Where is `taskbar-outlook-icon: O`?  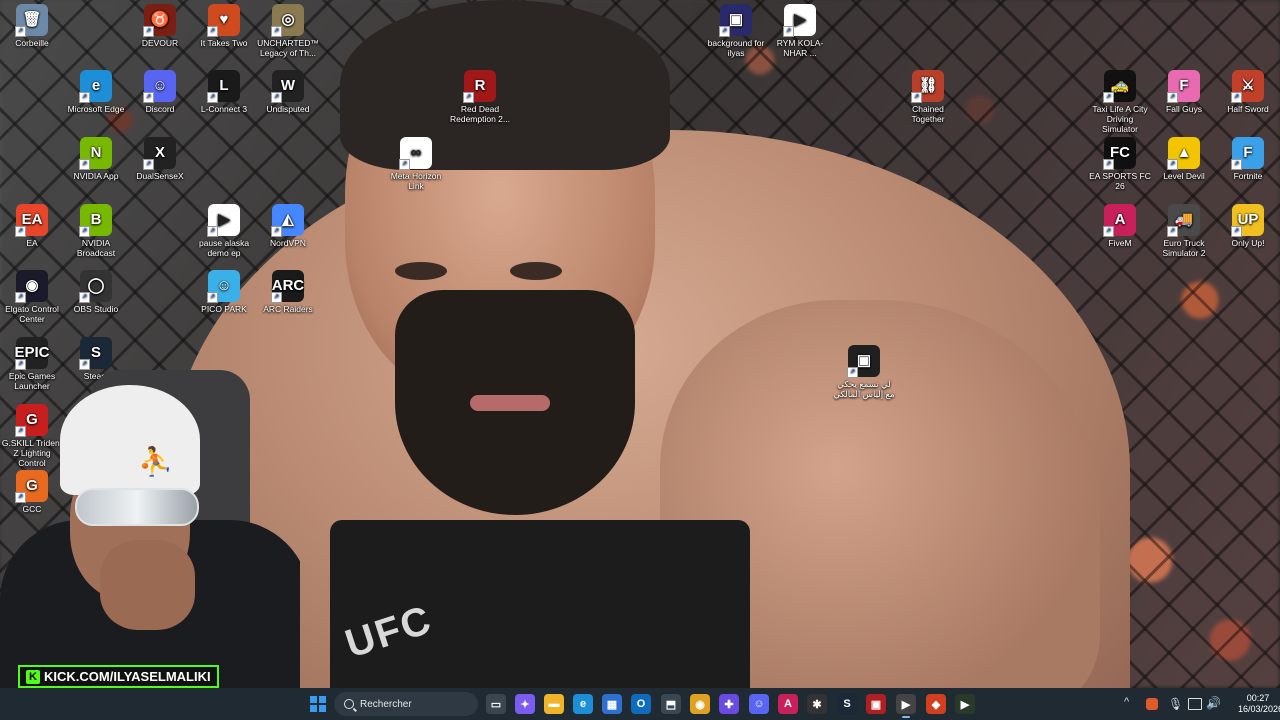 taskbar-outlook-icon: O is located at coordinates (641, 704).